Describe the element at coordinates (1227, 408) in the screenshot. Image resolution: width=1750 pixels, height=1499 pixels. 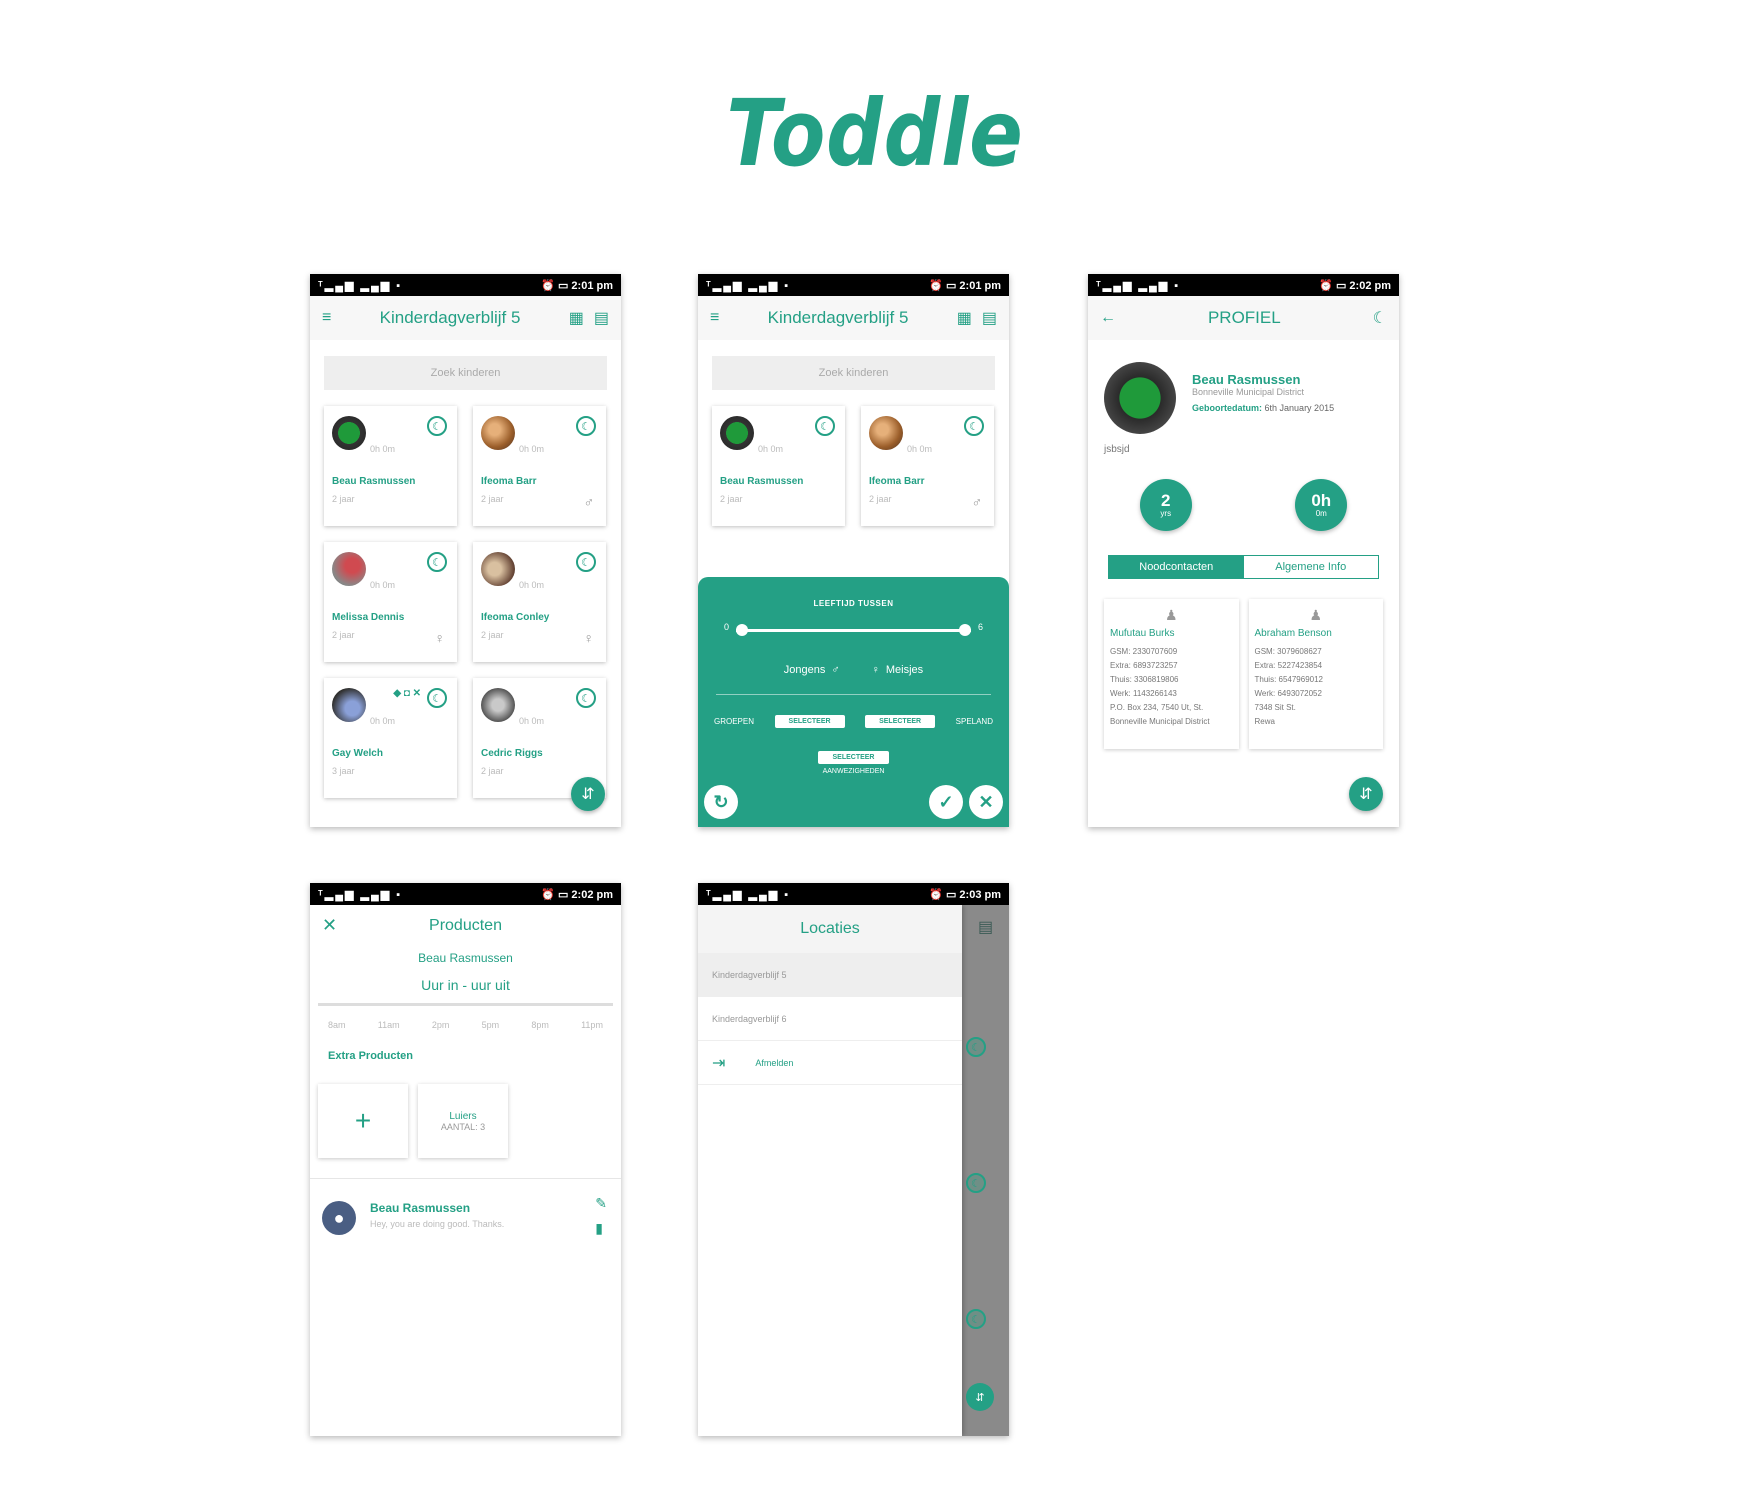
I see `birth-date-label: Geboortedatum:` at that location.